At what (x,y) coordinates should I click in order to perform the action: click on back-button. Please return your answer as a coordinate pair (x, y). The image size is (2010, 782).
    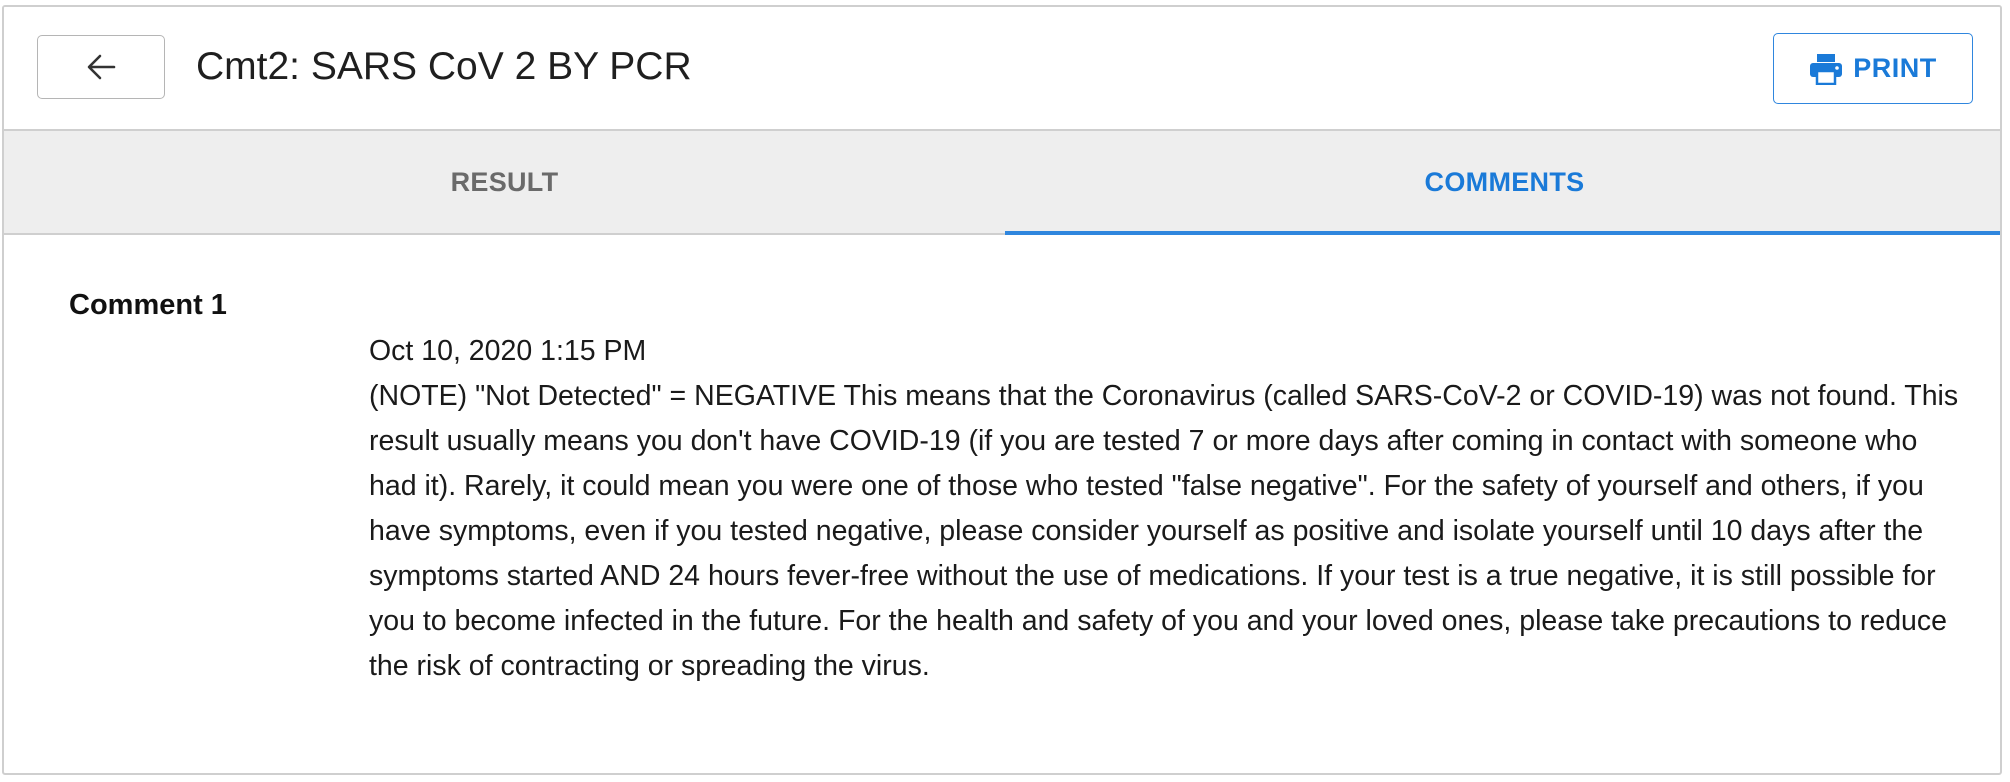
    Looking at the image, I should click on (101, 67).